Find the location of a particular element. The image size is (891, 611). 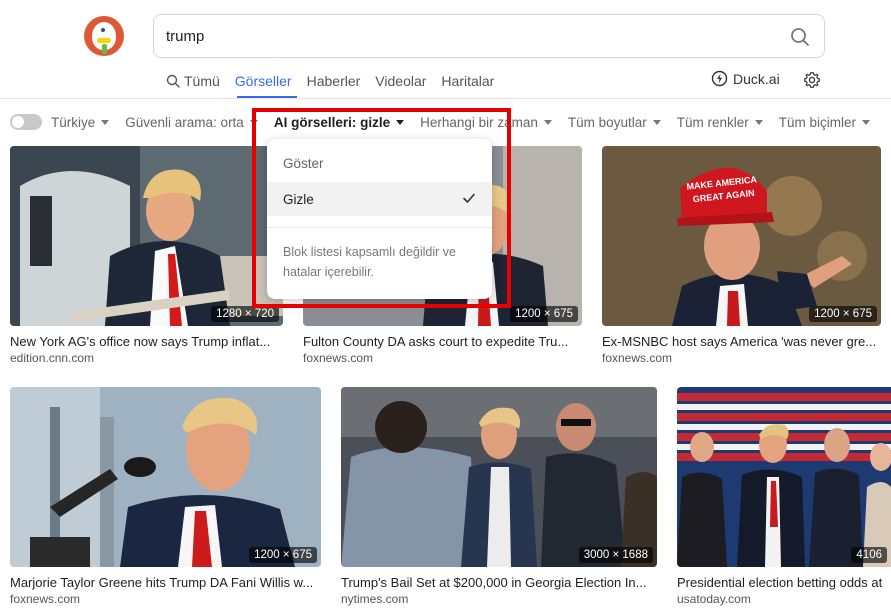

search-box is located at coordinates (489, 36).